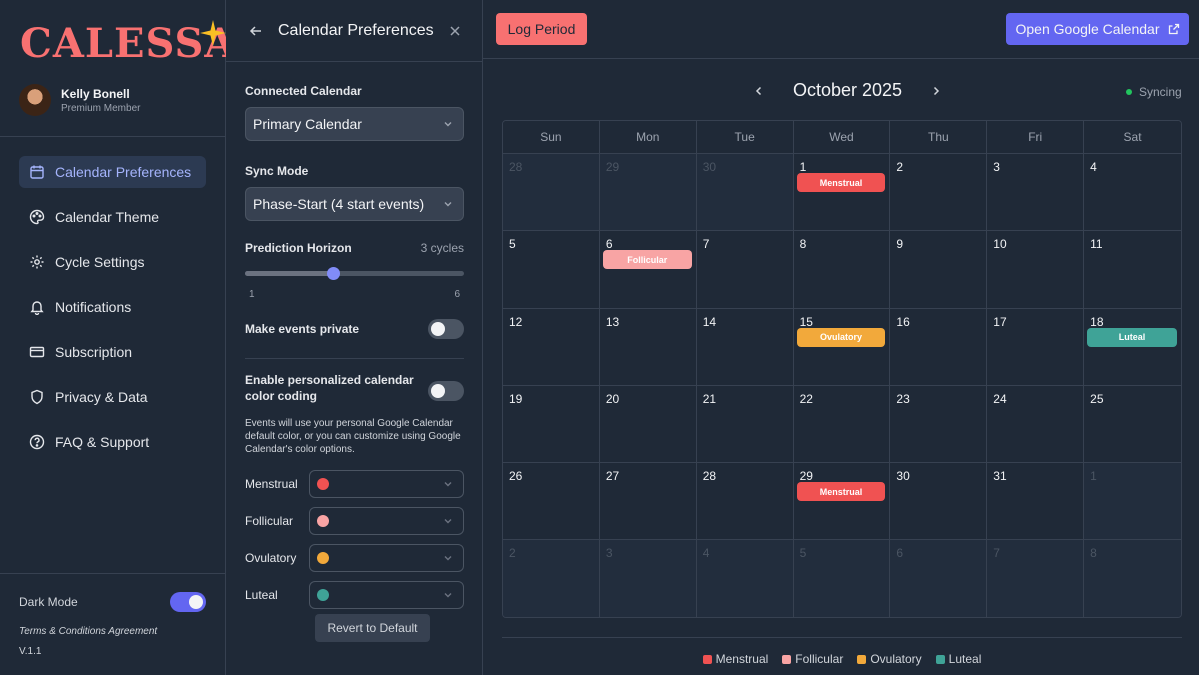 The width and height of the screenshot is (1199, 675). I want to click on sidebar-item-faq: FAQ & Support, so click(112, 442).